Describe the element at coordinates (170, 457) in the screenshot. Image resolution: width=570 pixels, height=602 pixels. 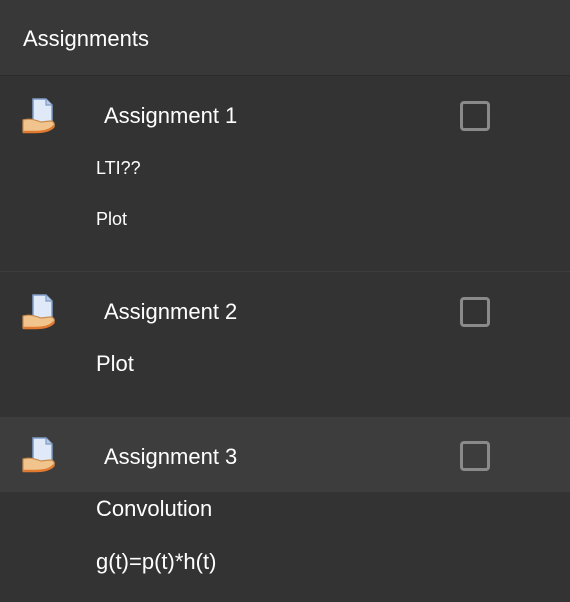
I see `assignment-title: Assignment 3` at that location.